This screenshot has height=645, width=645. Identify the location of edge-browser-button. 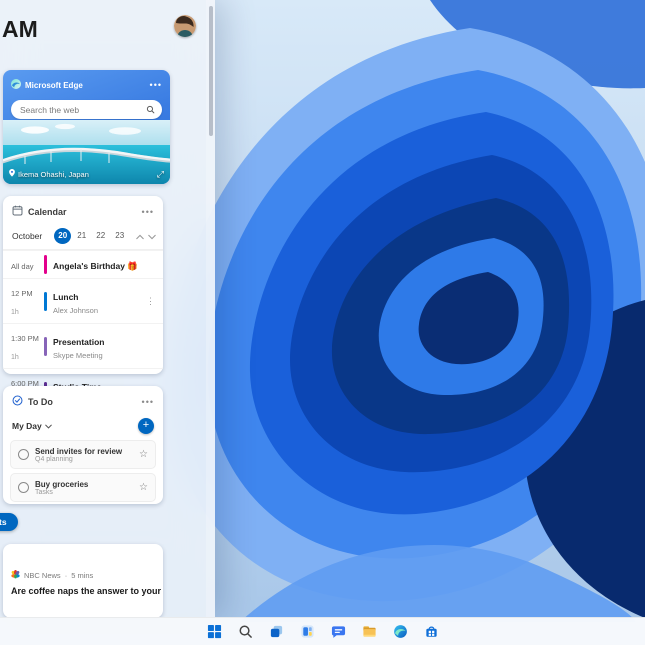
(400, 632).